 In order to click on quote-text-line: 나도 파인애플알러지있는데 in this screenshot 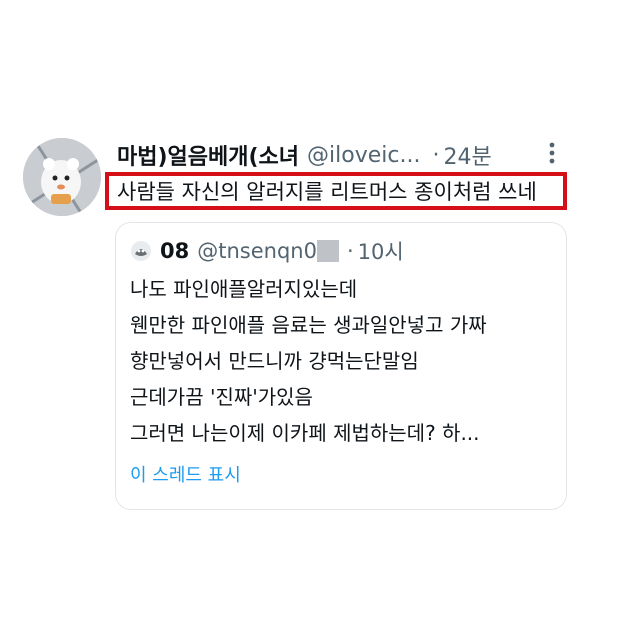, I will do `click(244, 289)`.